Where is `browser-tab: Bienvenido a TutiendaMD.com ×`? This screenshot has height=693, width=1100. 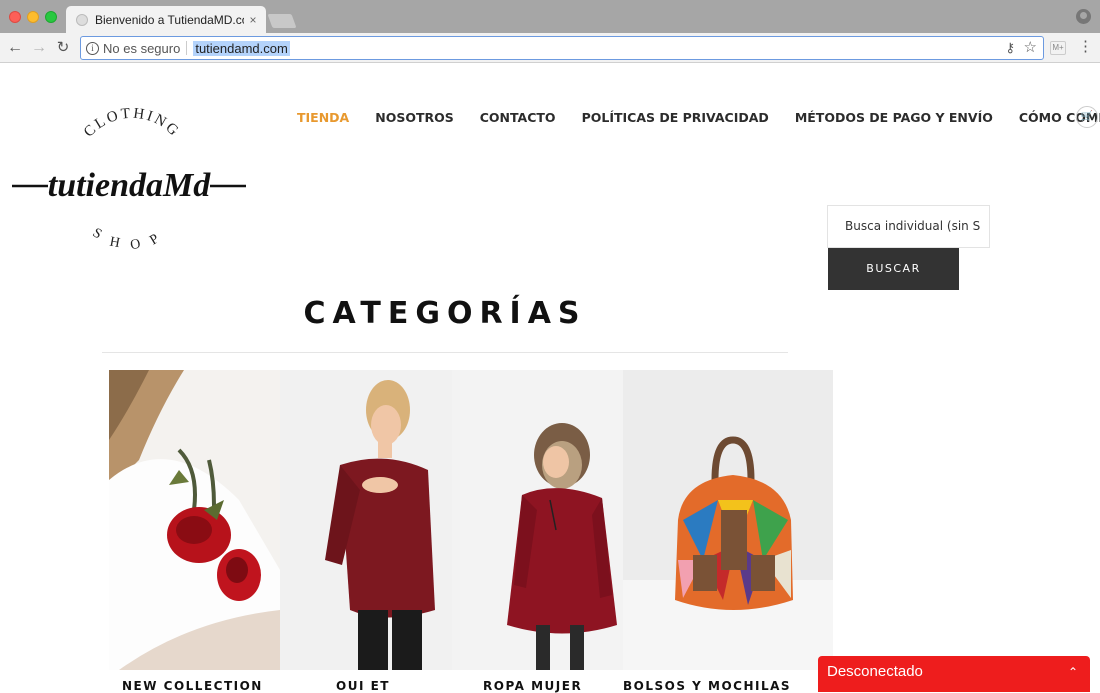 browser-tab: Bienvenido a TutiendaMD.com × is located at coordinates (166, 19).